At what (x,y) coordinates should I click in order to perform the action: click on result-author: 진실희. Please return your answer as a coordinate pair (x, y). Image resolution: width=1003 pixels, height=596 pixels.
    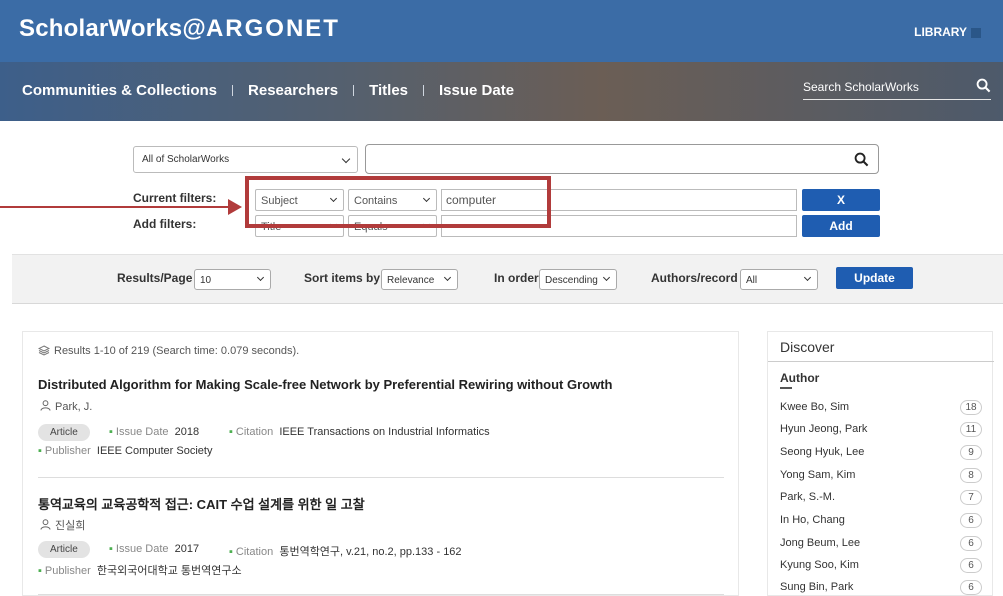
    Looking at the image, I should click on (62, 525).